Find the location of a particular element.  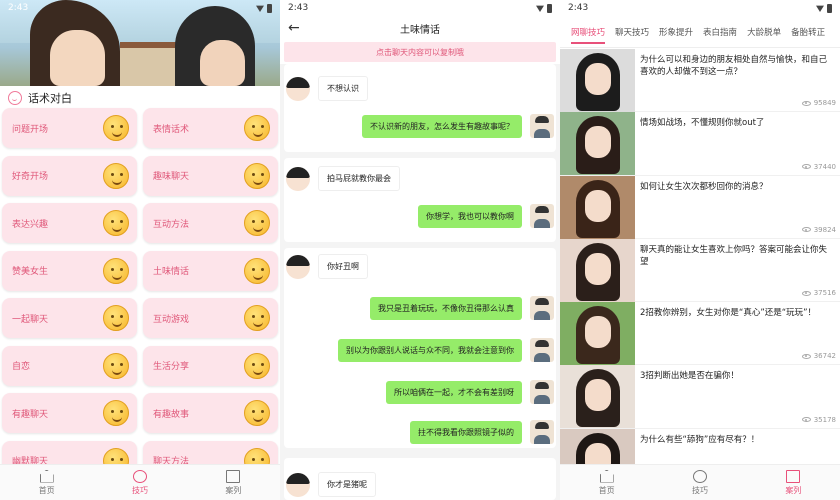

article-item: 3招判断出她是否在骗你！ 35178 is located at coordinates (700, 397).